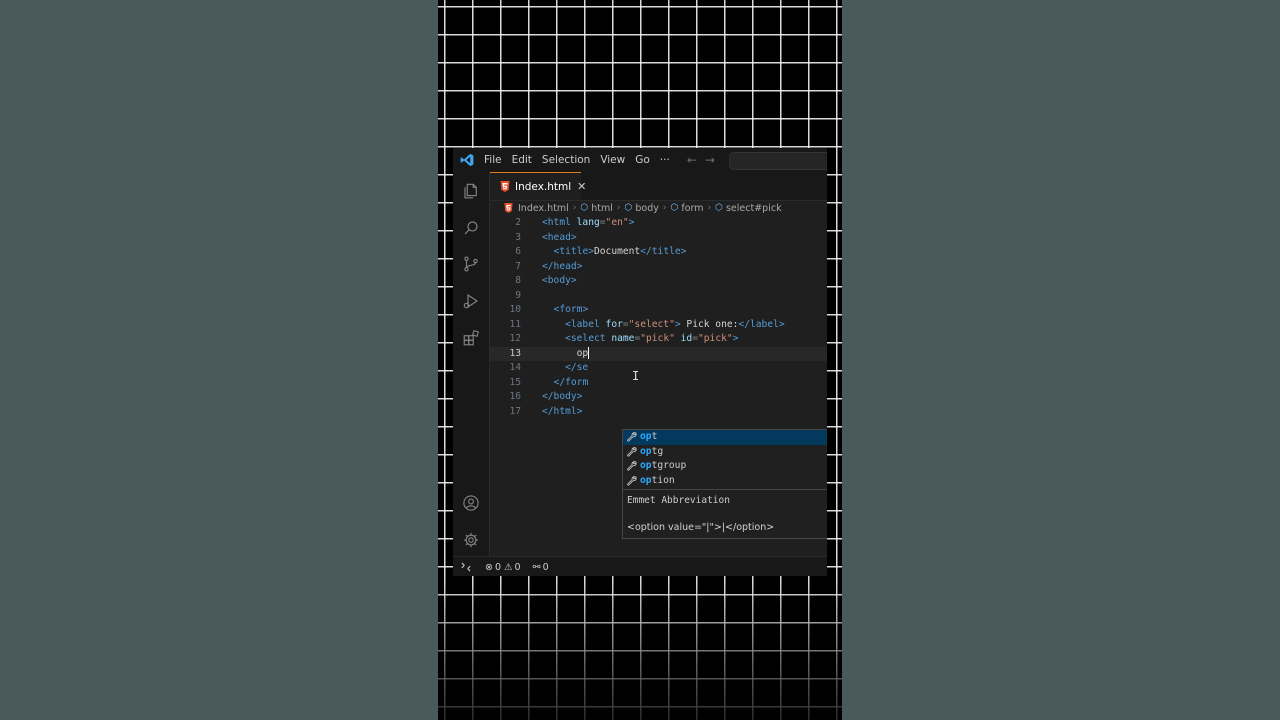  I want to click on command-center-search, so click(778, 161).